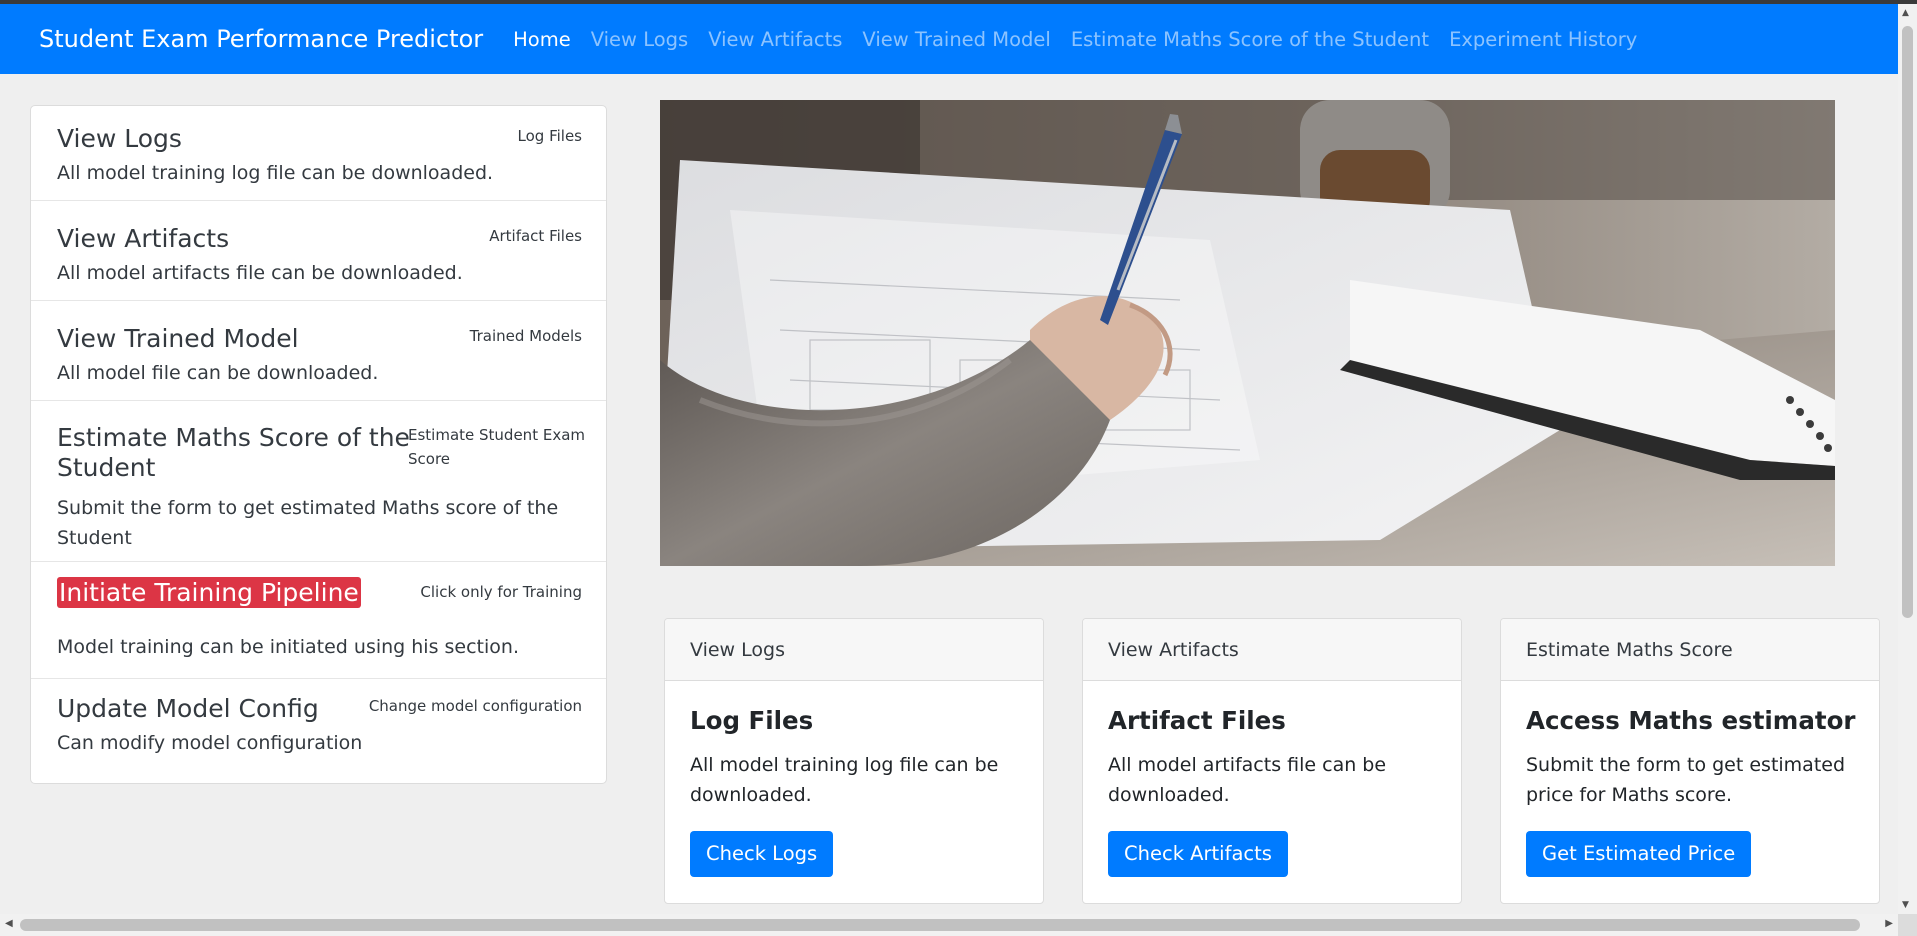 The height and width of the screenshot is (936, 1917). I want to click on sidebar-item-tag-line1: Estimate Student Exam, so click(496, 435).